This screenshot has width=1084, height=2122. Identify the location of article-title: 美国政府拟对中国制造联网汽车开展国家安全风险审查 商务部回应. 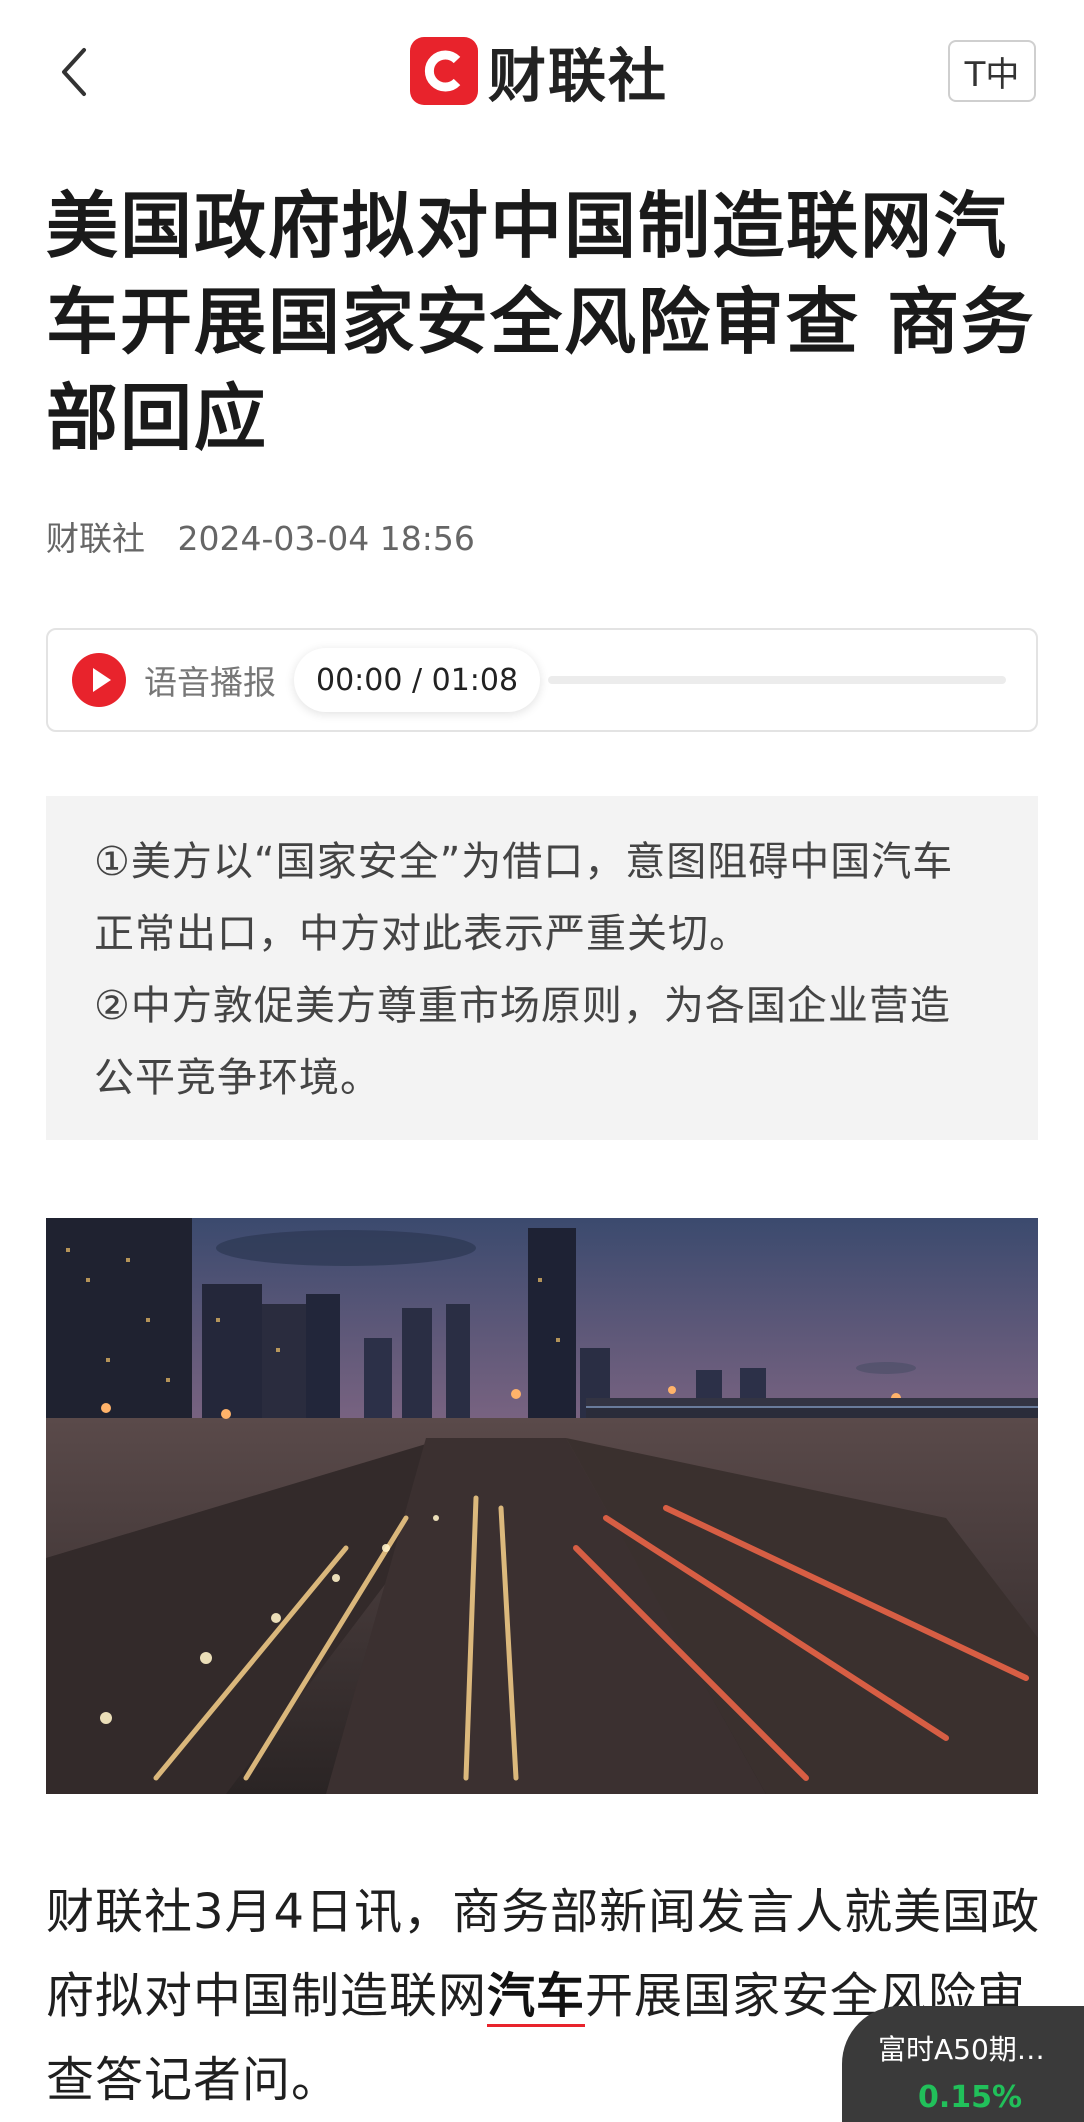
(541, 322).